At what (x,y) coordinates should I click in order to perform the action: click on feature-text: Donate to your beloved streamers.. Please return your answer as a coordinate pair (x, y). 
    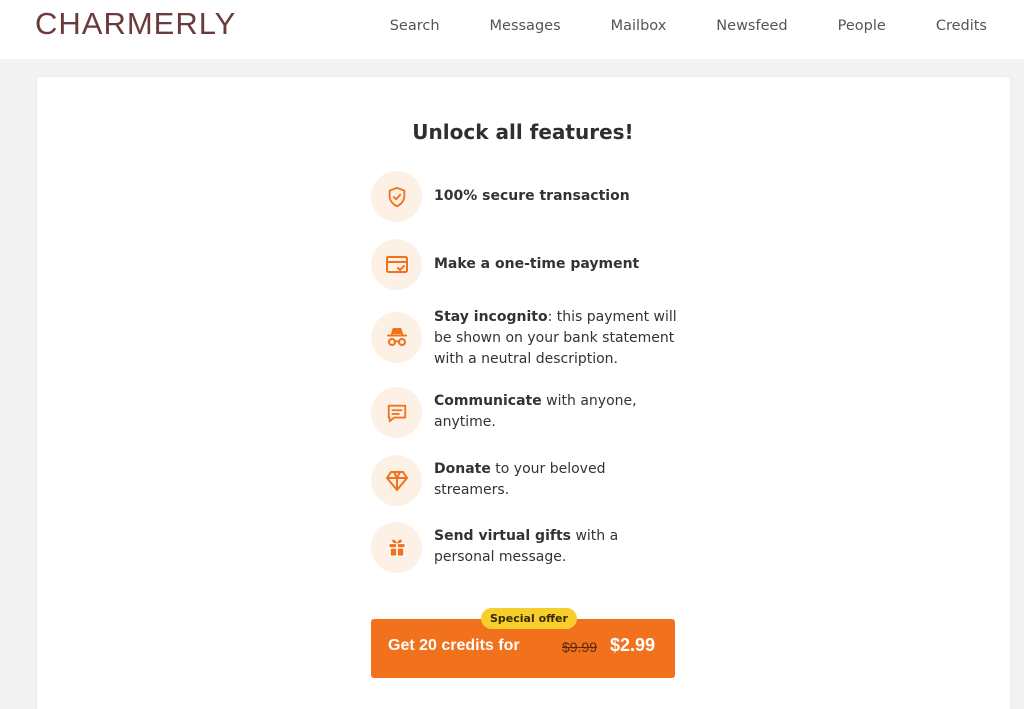
    Looking at the image, I should click on (524, 480).